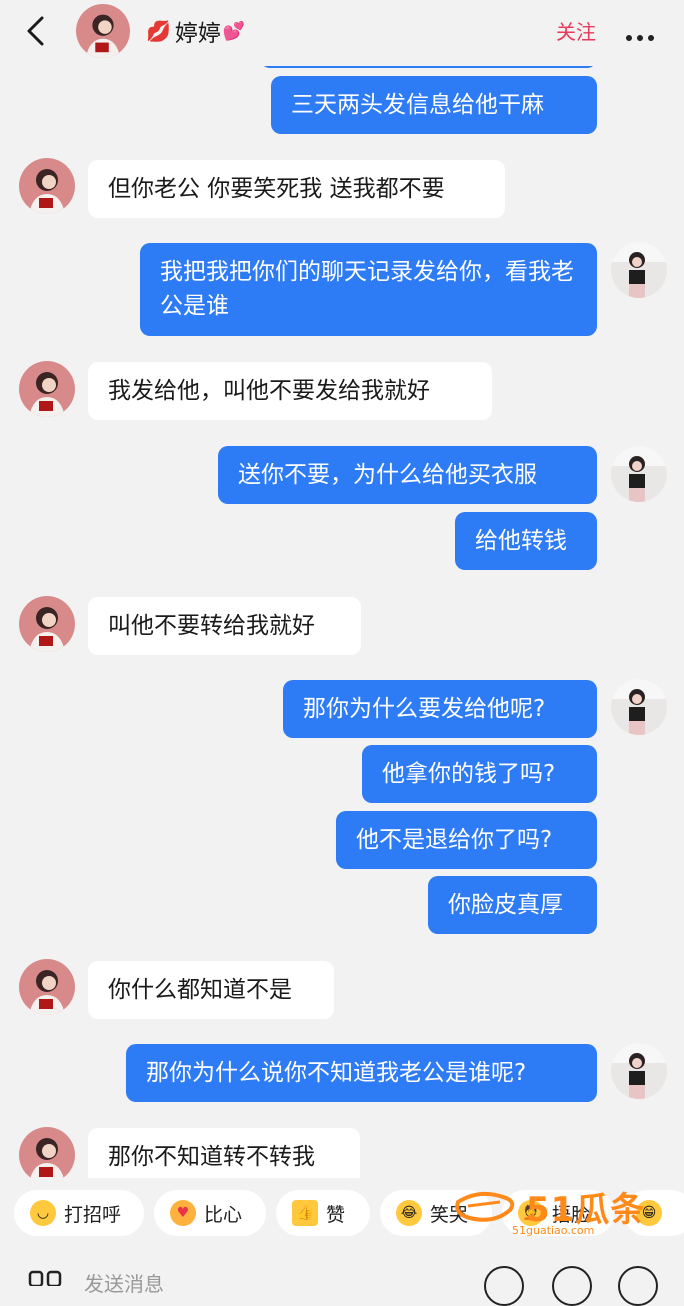  What do you see at coordinates (224, 626) in the screenshot?
I see `message-bubble-theirs: 叫他不要转给我就好` at bounding box center [224, 626].